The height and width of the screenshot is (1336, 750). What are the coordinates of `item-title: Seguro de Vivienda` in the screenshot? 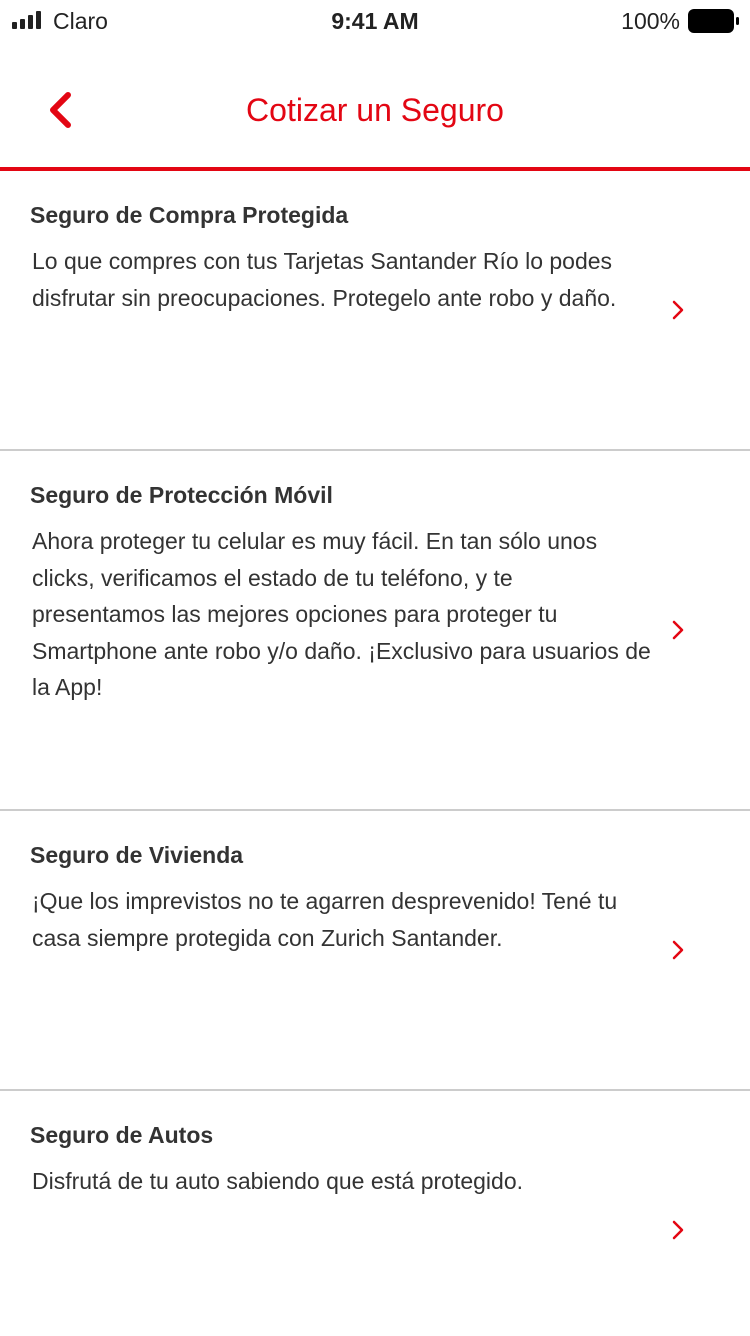 It's located at (137, 855).